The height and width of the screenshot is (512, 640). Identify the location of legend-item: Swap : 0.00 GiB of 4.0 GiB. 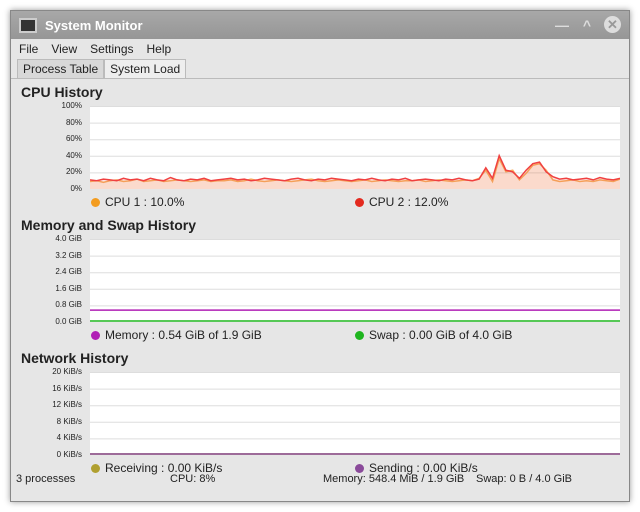
(433, 335).